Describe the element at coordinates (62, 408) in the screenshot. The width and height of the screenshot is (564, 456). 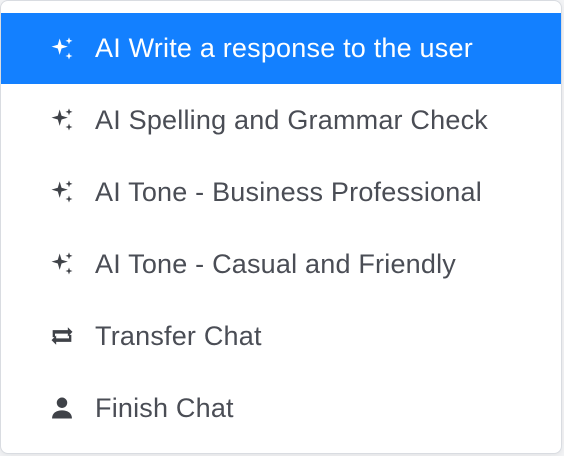
I see `person-icon` at that location.